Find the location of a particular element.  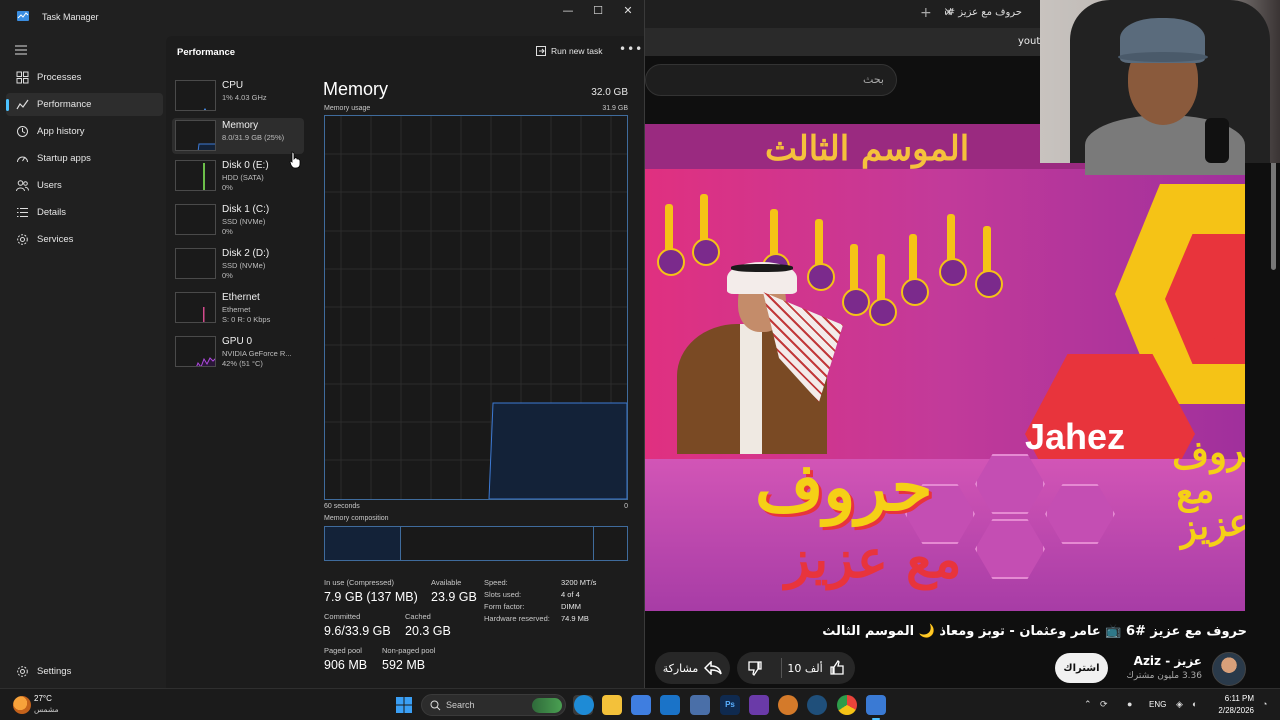

graph-time-now: 0 is located at coordinates (626, 506).